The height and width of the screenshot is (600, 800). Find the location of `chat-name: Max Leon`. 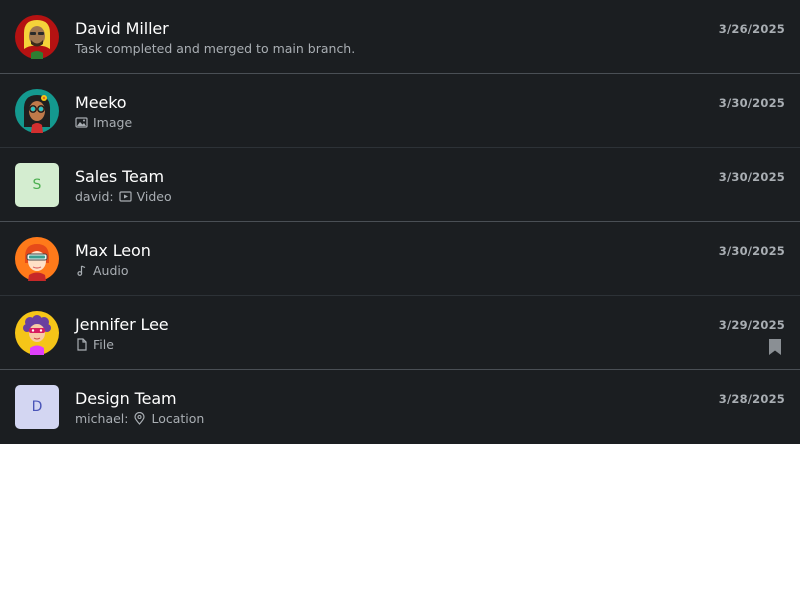

chat-name: Max Leon is located at coordinates (113, 250).